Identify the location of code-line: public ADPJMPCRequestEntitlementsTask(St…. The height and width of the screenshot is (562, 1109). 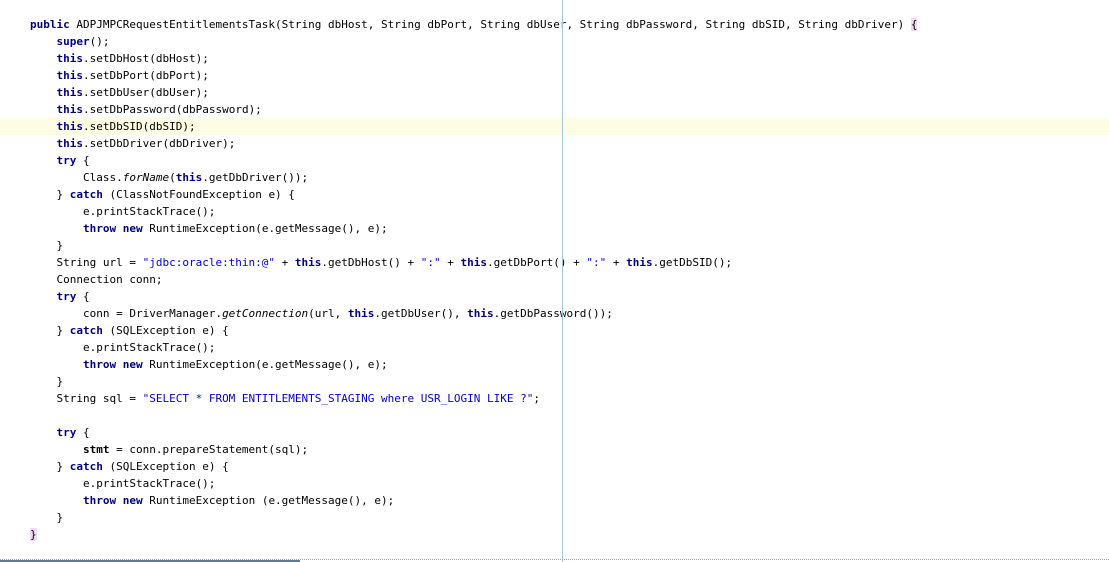
(554, 24).